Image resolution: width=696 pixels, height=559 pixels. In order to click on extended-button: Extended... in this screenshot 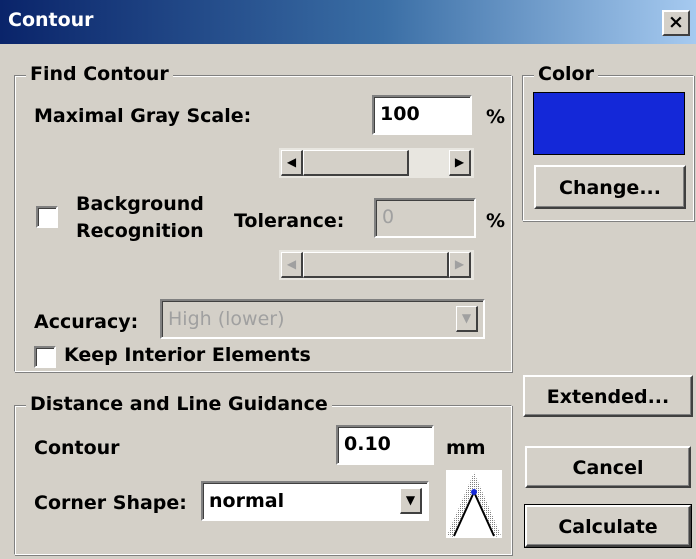, I will do `click(608, 396)`.